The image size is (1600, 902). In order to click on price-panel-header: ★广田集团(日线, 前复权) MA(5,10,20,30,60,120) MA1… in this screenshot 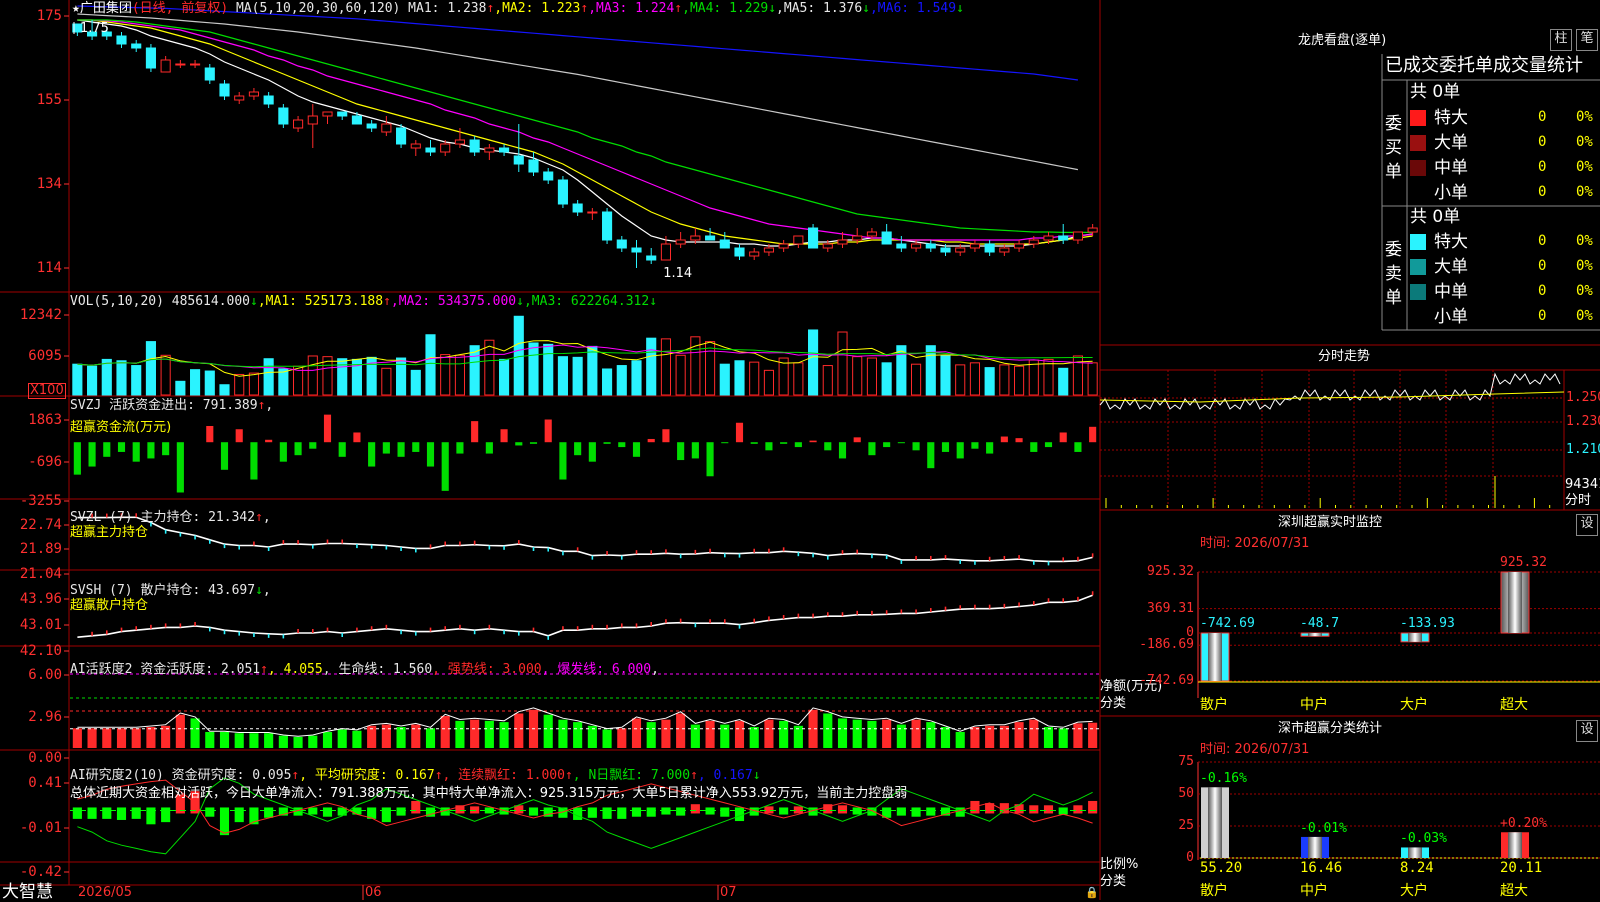, I will do `click(518, 8)`.